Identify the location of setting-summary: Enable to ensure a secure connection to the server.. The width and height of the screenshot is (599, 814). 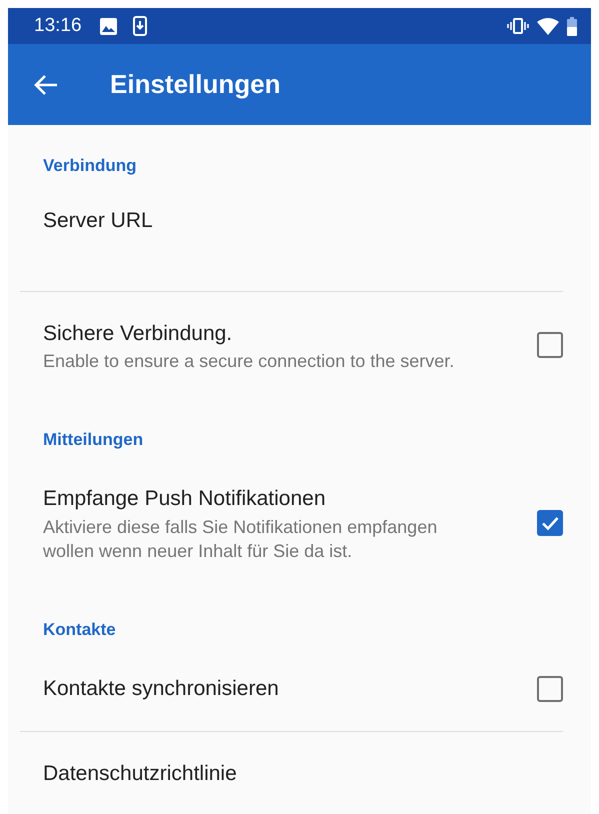
(249, 361).